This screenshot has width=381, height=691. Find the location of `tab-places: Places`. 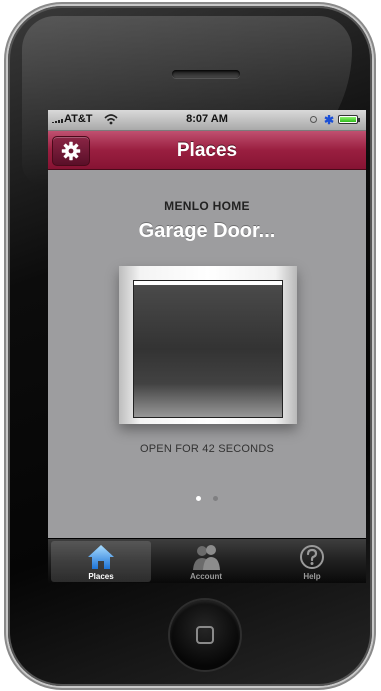

tab-places: Places is located at coordinates (101, 561).